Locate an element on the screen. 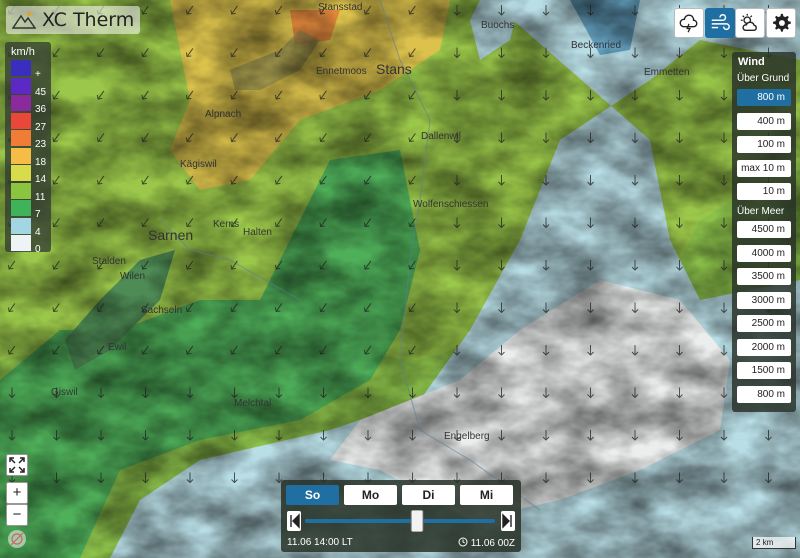 The height and width of the screenshot is (558, 800). zoom-in-button: + is located at coordinates (17, 493).